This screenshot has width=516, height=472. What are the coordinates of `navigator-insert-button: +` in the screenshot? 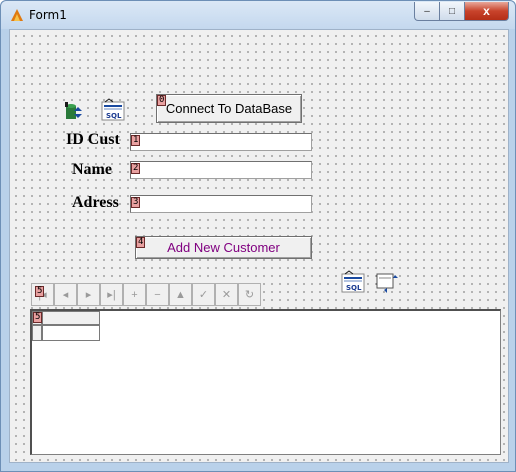 It's located at (134, 294).